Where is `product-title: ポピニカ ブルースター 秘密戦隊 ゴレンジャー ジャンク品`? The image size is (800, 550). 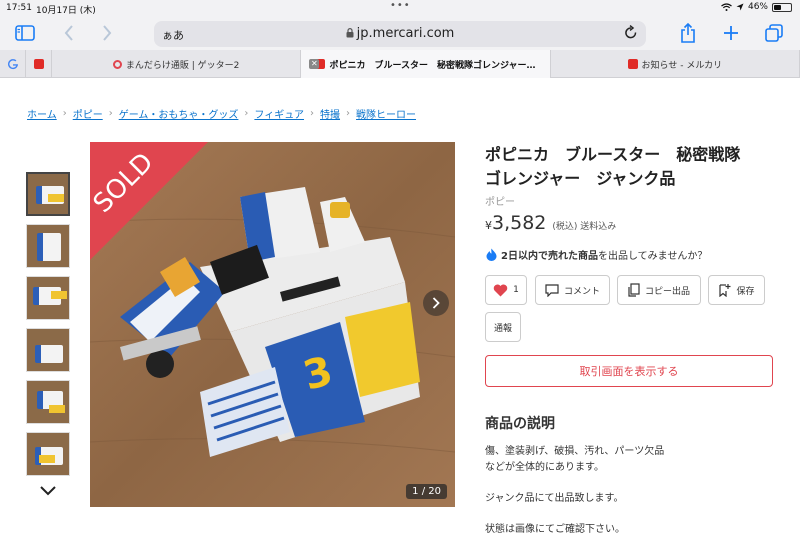
product-title: ポピニカ ブルースター 秘密戦隊 ゴレンジャー ジャンク品 is located at coordinates (635, 167).